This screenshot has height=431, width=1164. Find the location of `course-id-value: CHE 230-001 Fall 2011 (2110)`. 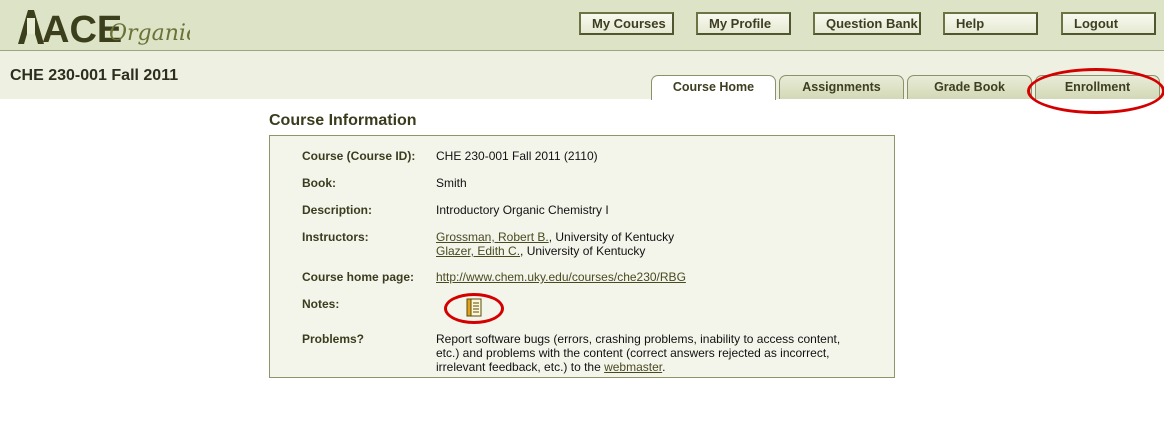

course-id-value: CHE 230-001 Fall 2011 (2110) is located at coordinates (517, 156).